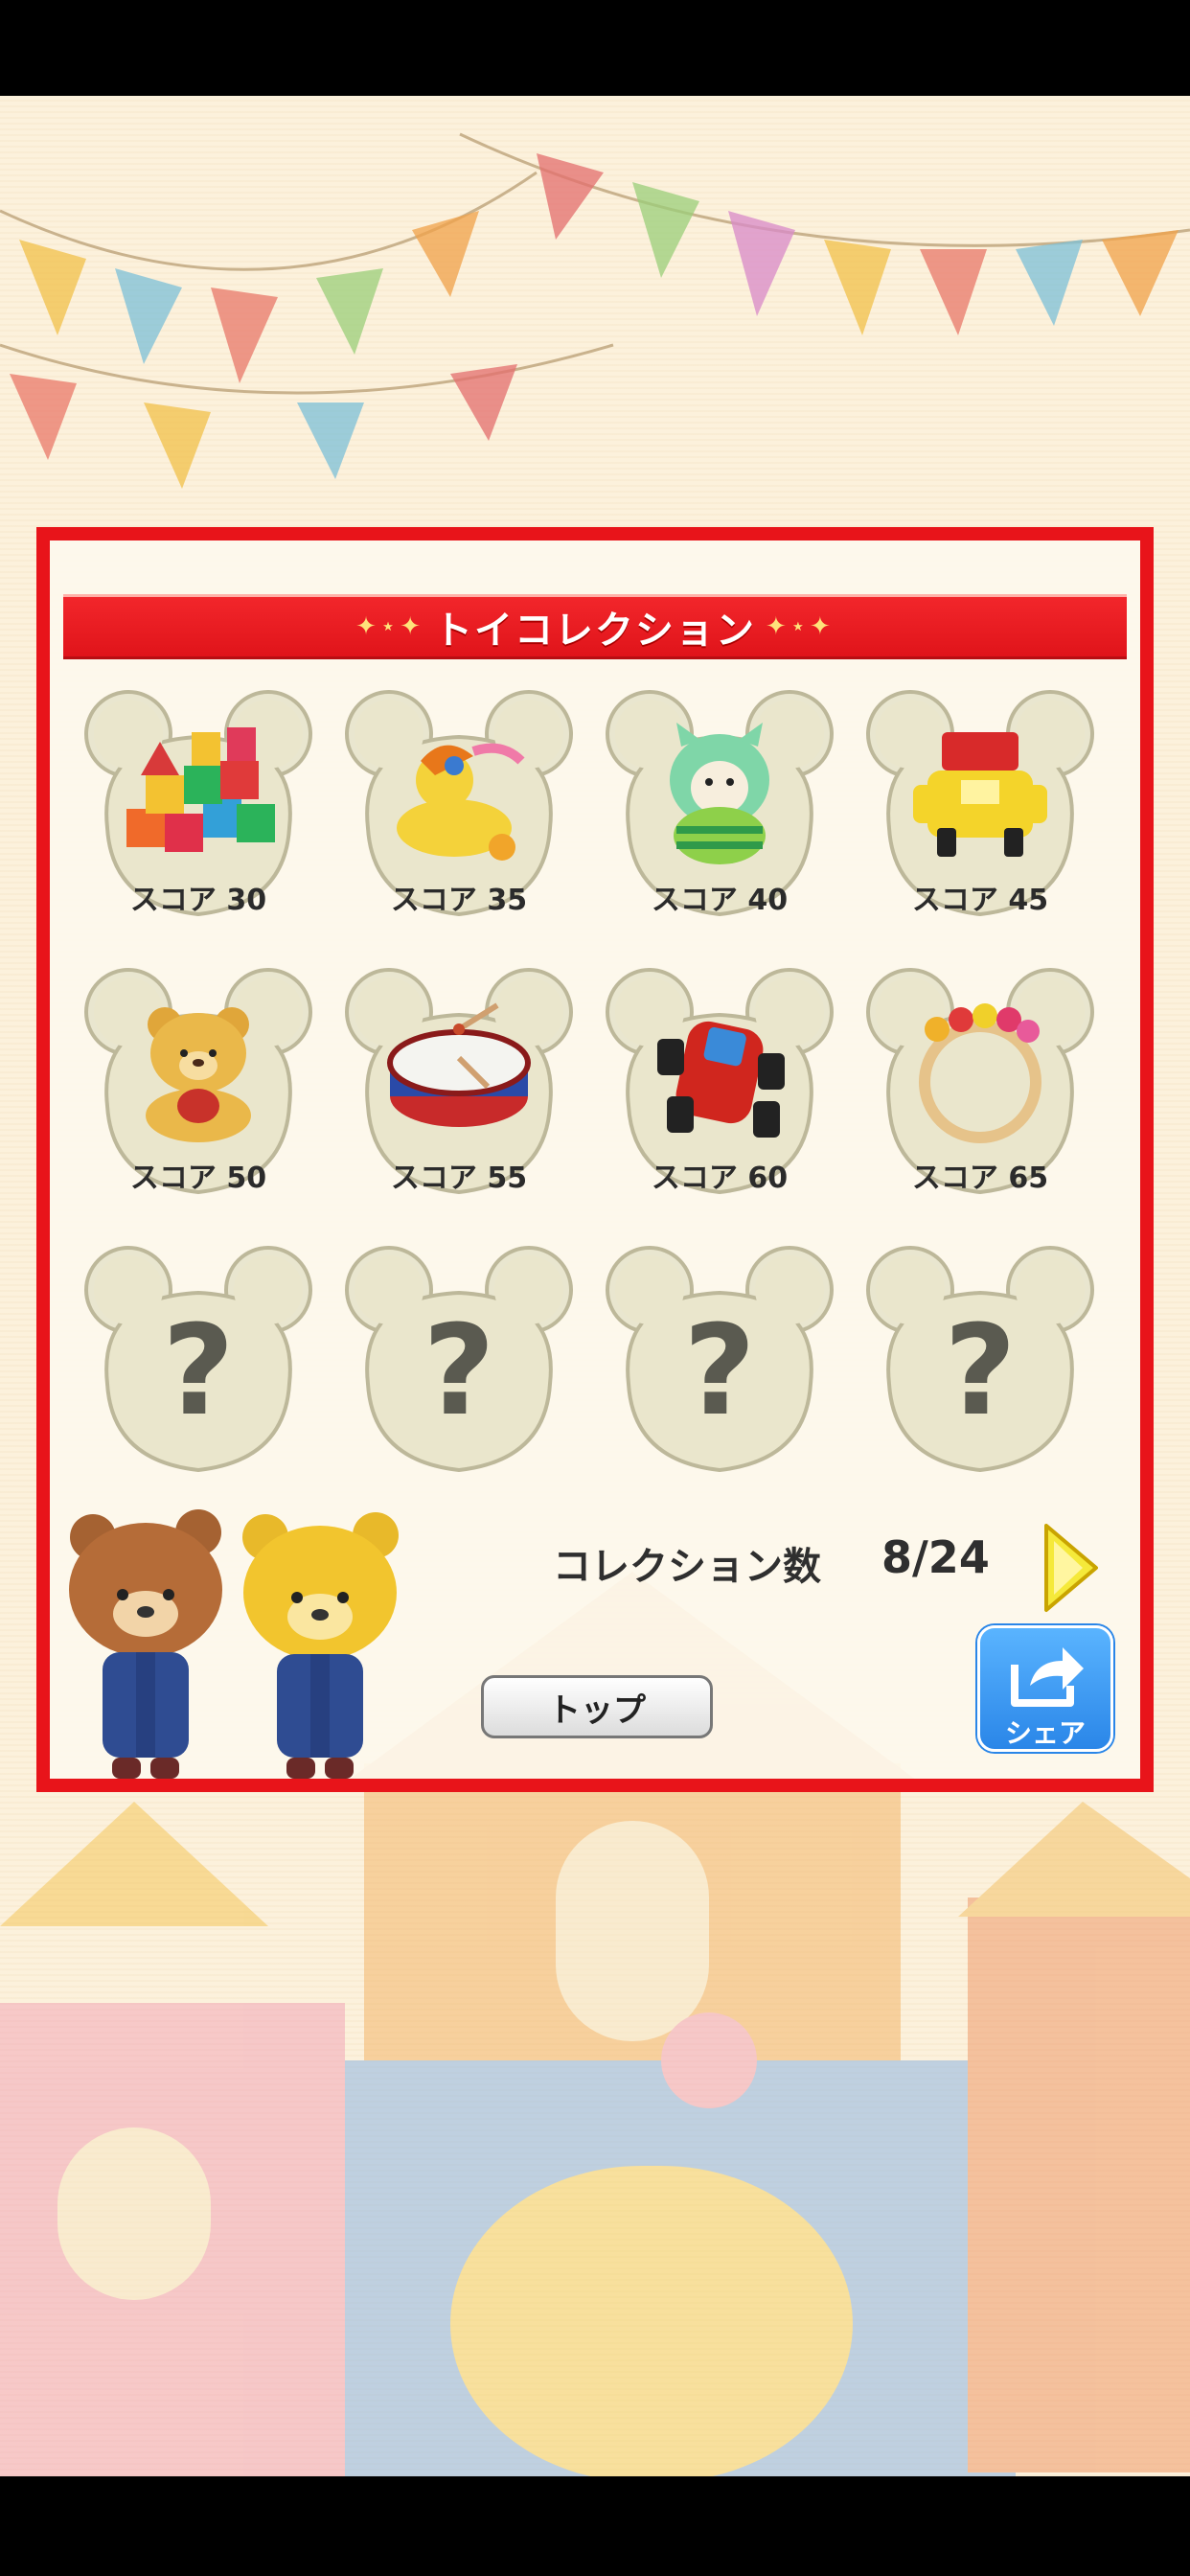  I want to click on next-page-arrow-icon, so click(1071, 1568).